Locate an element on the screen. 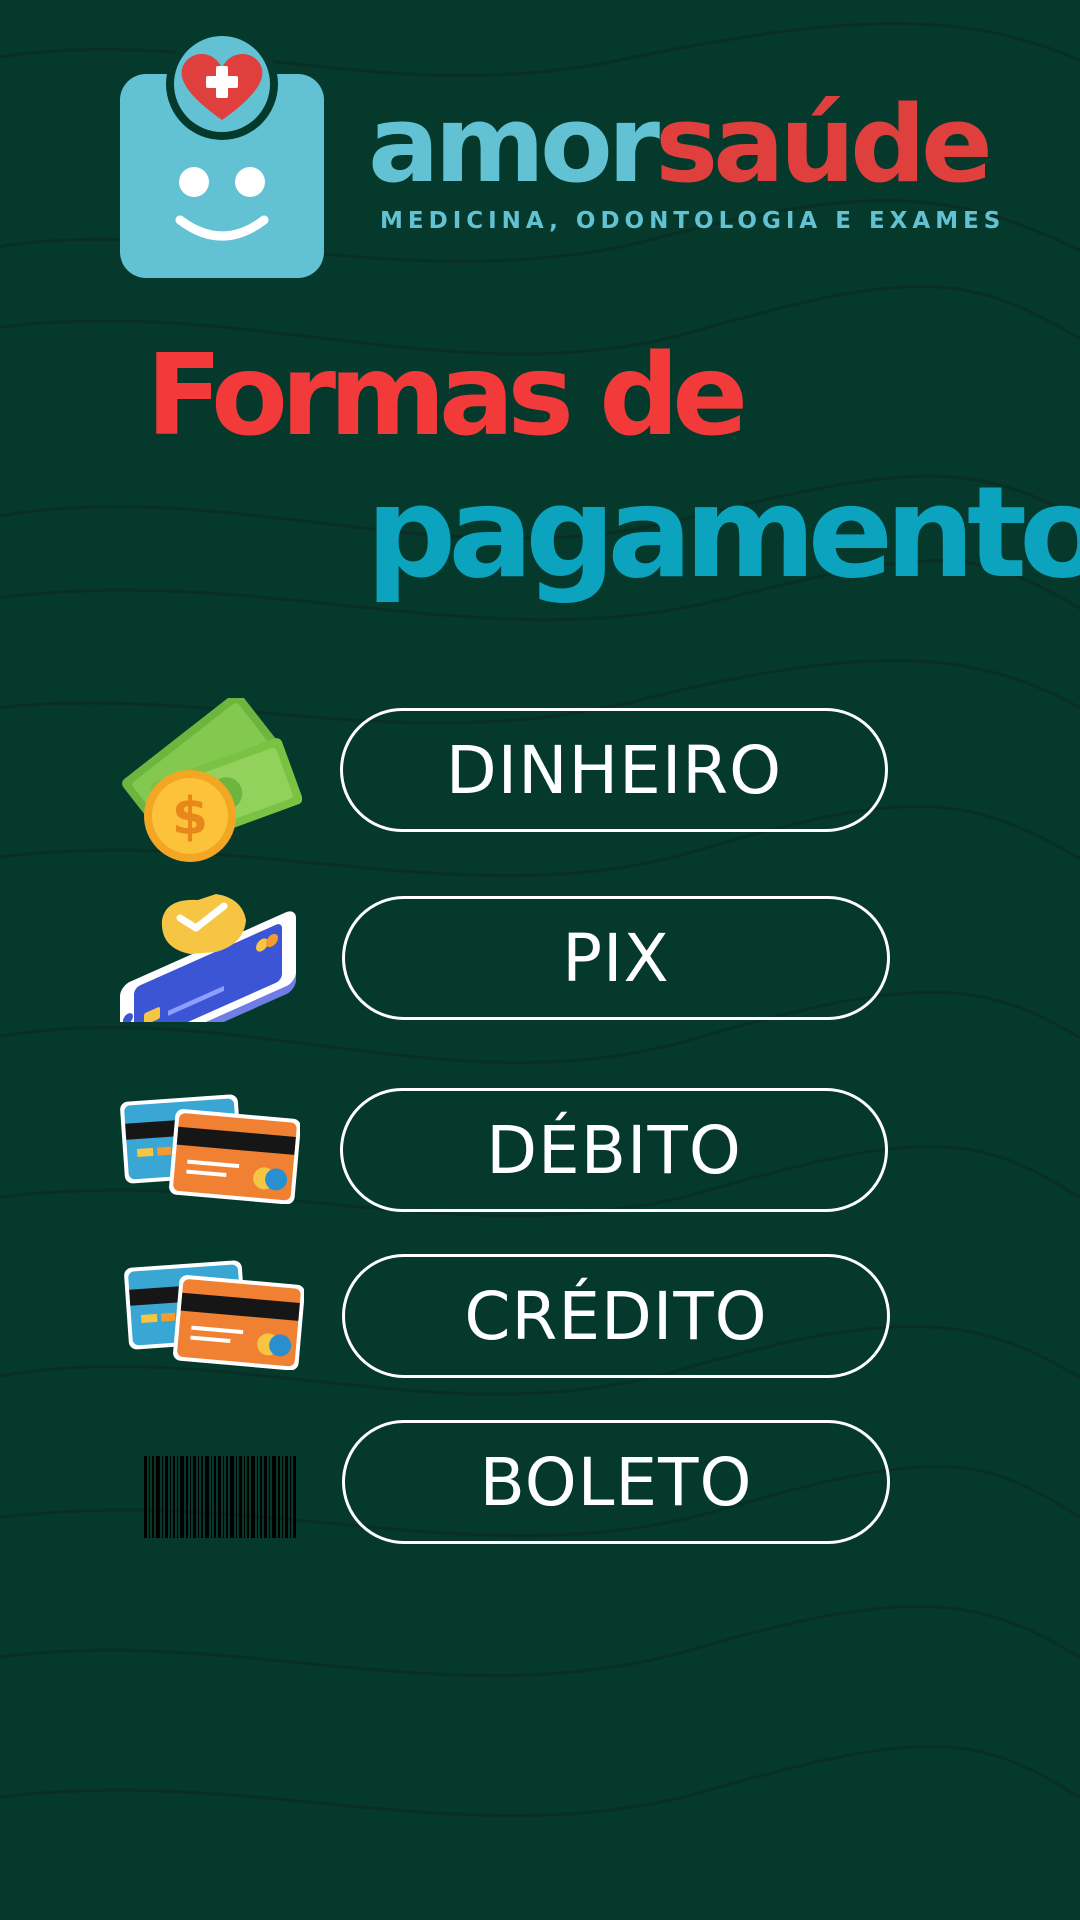  payment-option-boleto-button: BOLETO is located at coordinates (616, 1482).